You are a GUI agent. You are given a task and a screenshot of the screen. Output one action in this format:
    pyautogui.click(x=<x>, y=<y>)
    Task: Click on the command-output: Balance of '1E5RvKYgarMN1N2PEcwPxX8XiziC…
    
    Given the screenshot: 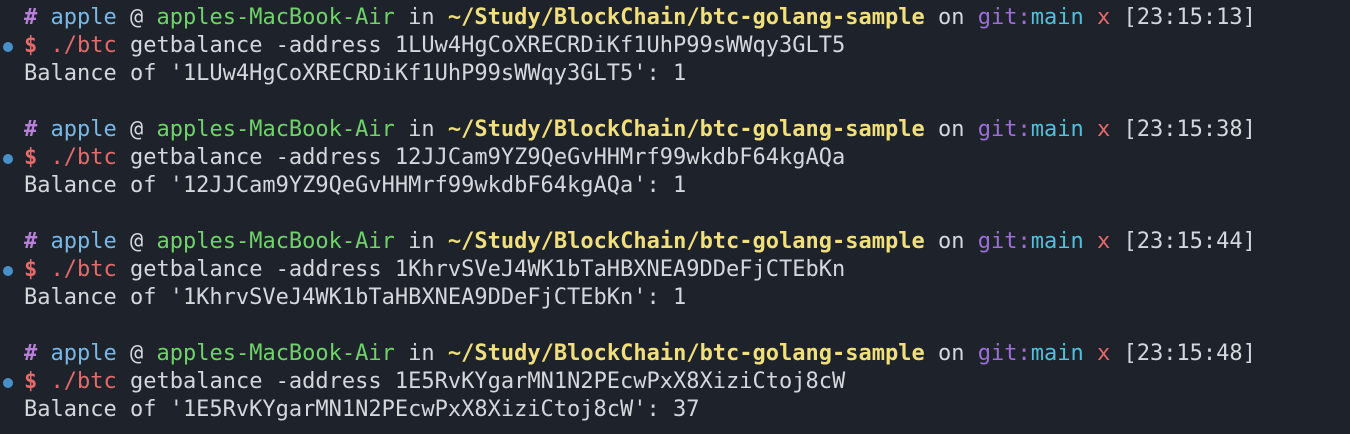 What is the action you would take?
    pyautogui.click(x=362, y=409)
    